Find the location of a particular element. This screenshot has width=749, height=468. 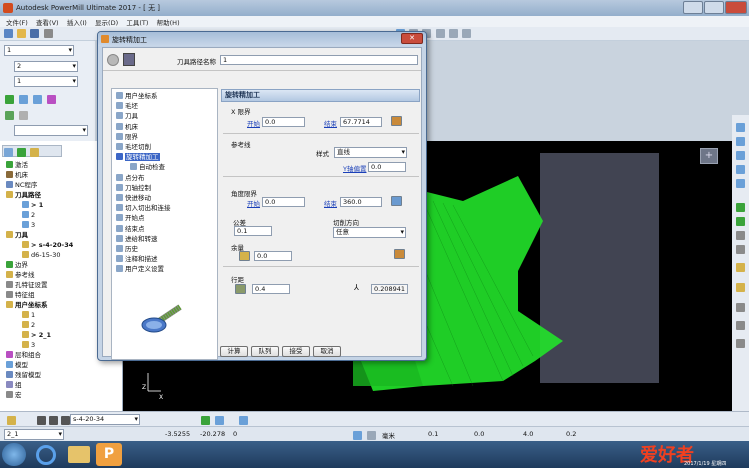

style-select: 直线 is located at coordinates (370, 152).